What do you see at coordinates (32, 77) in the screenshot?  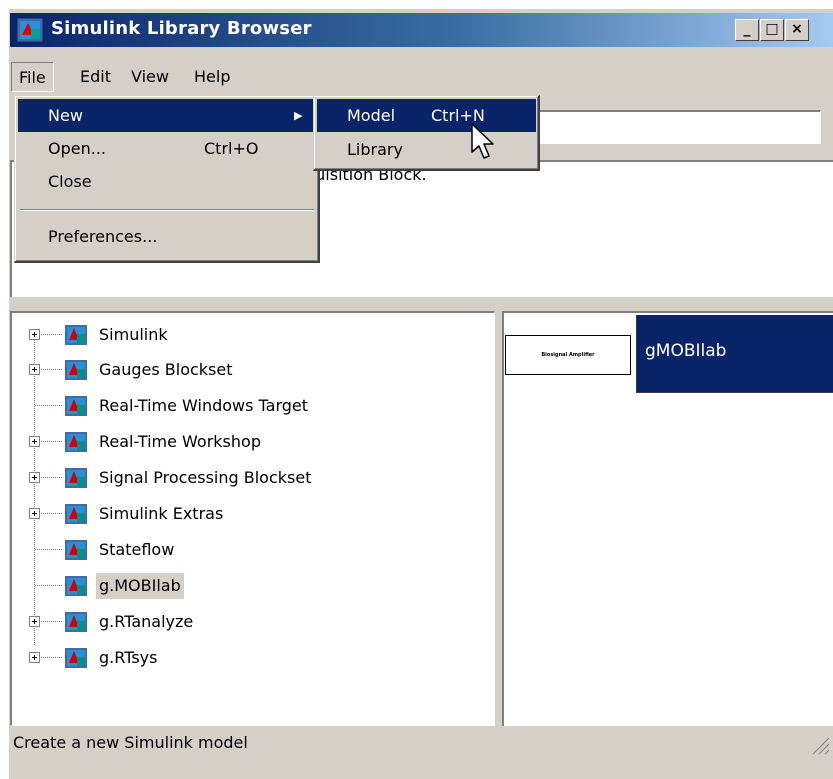 I see `menu-file: File` at bounding box center [32, 77].